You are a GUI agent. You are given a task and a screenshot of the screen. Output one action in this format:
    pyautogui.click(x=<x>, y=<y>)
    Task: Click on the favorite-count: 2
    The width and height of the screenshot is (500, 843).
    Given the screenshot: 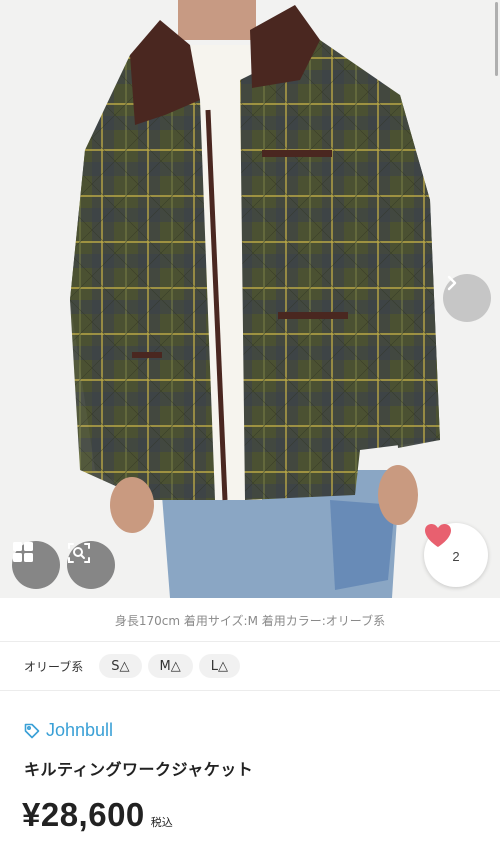 What is the action you would take?
    pyautogui.click(x=456, y=556)
    